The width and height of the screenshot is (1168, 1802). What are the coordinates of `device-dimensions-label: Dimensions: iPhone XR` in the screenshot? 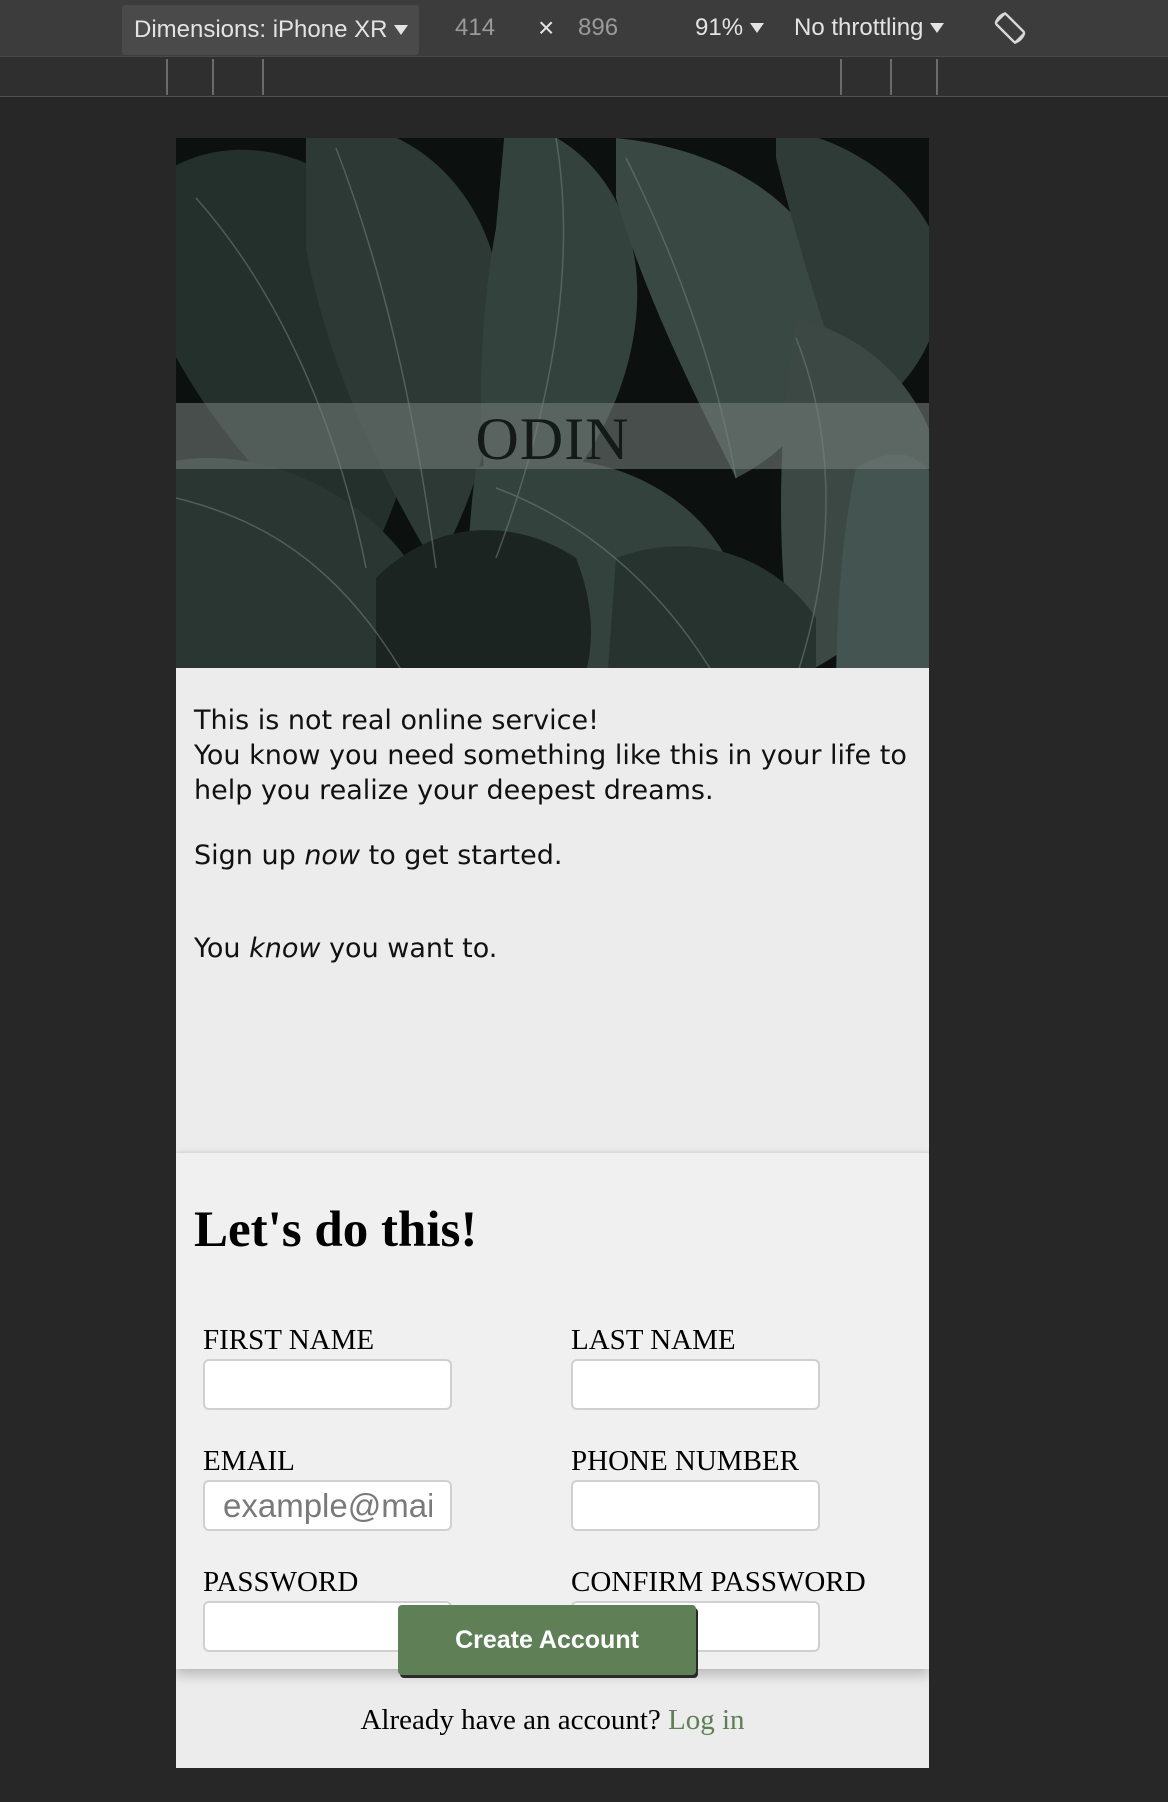 It's located at (261, 29).